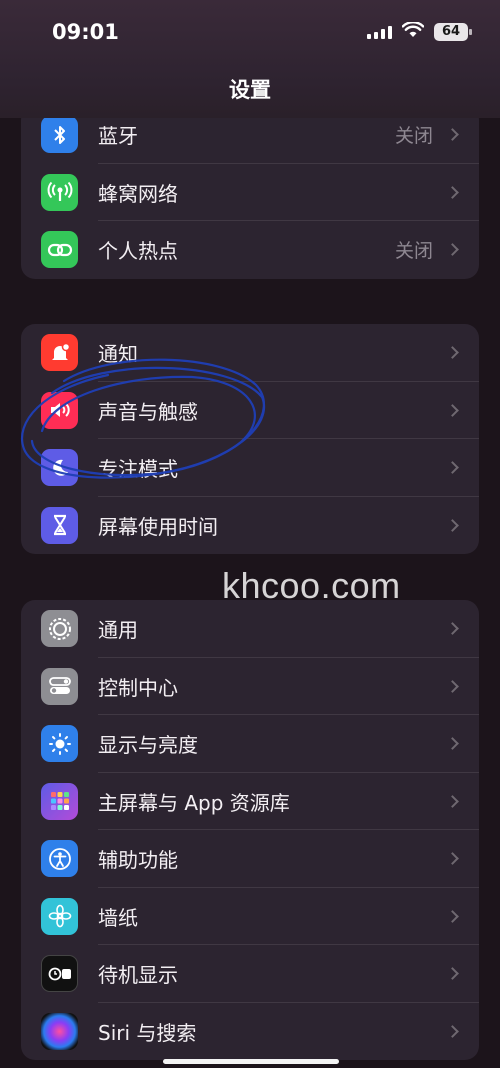 The height and width of the screenshot is (1068, 500). Describe the element at coordinates (250, 526) in the screenshot. I see `settings-row-screen-time: 屏幕使用时间` at that location.